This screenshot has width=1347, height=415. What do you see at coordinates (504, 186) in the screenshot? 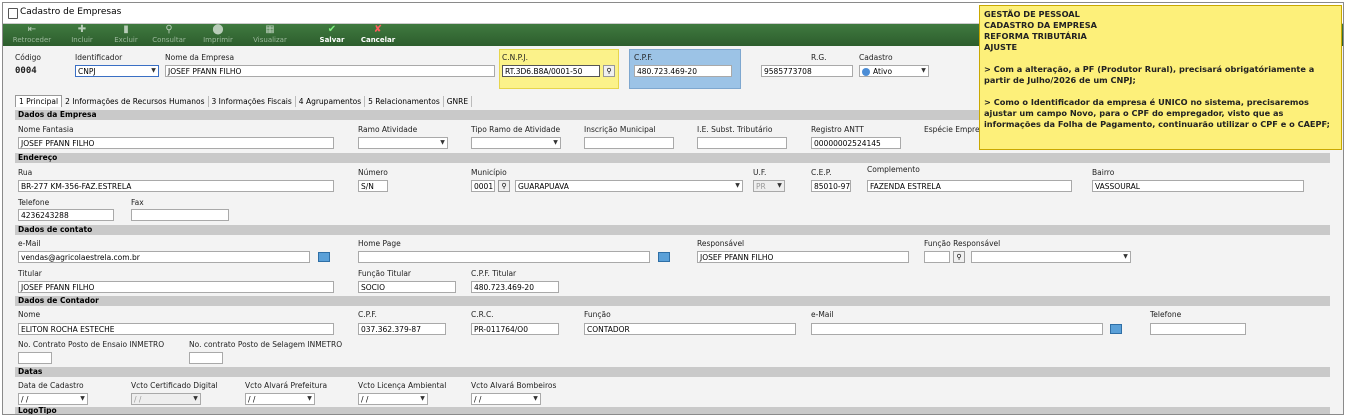
I see `municipio-search-icon: ⚲` at bounding box center [504, 186].